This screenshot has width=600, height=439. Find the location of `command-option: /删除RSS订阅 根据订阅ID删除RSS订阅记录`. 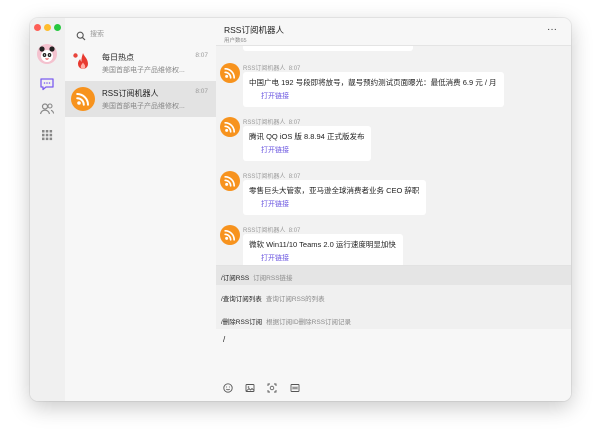

command-option: /删除RSS订阅 根据订阅ID删除RSS订阅记录 is located at coordinates (286, 321).